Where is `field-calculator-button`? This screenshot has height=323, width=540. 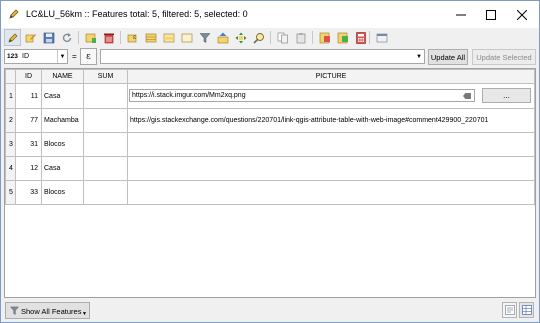
field-calculator-button is located at coordinates (360, 37).